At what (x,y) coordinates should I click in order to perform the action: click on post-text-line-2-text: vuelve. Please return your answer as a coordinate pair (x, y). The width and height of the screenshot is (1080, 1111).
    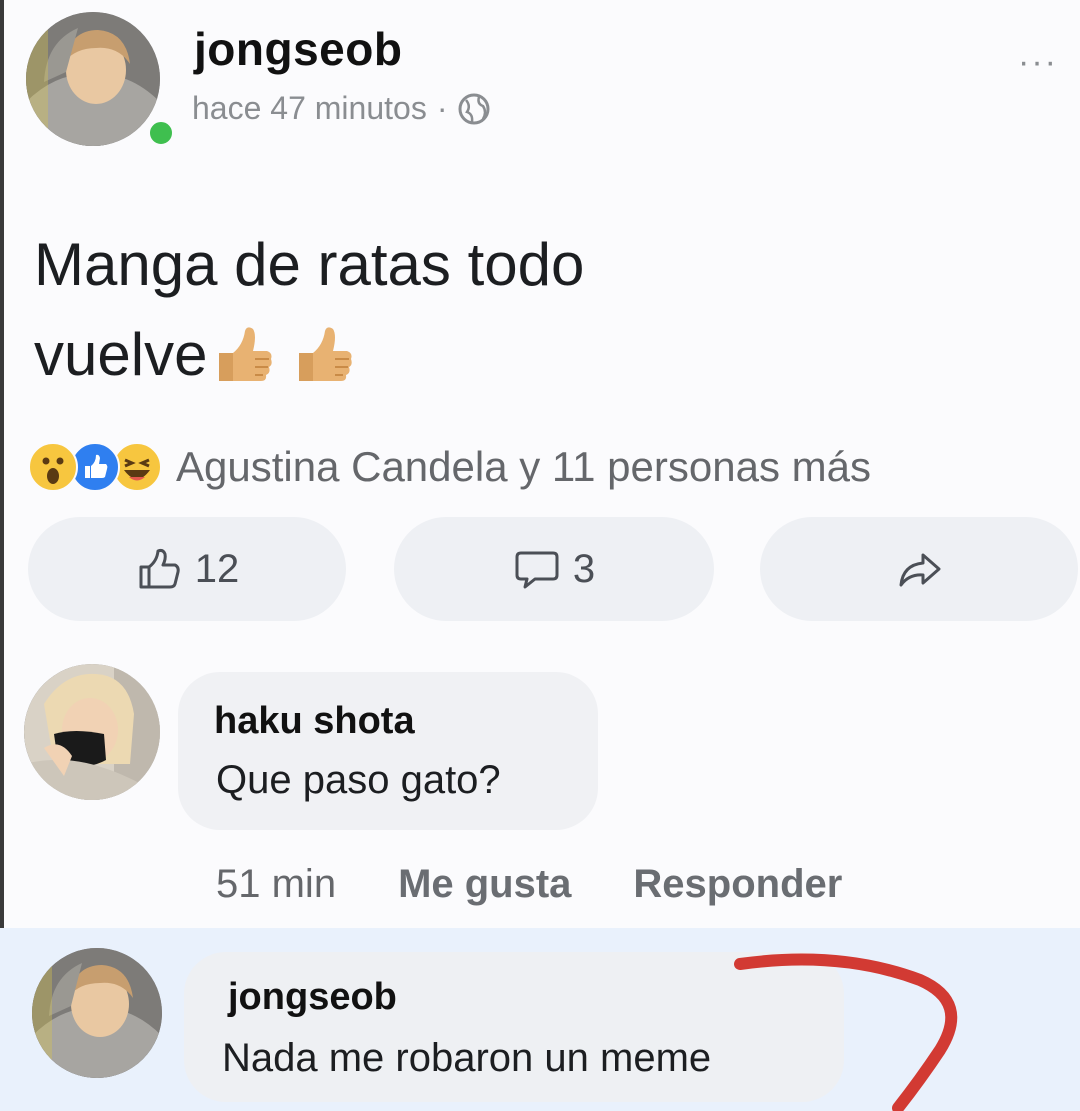
    Looking at the image, I should click on (121, 354).